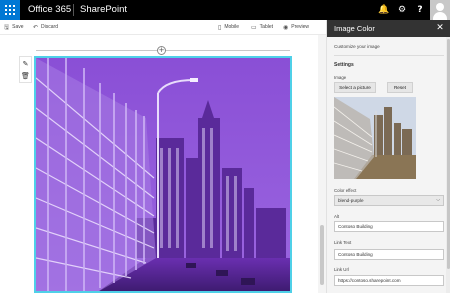  What do you see at coordinates (375, 138) in the screenshot?
I see `image-preview-thumbnail` at bounding box center [375, 138].